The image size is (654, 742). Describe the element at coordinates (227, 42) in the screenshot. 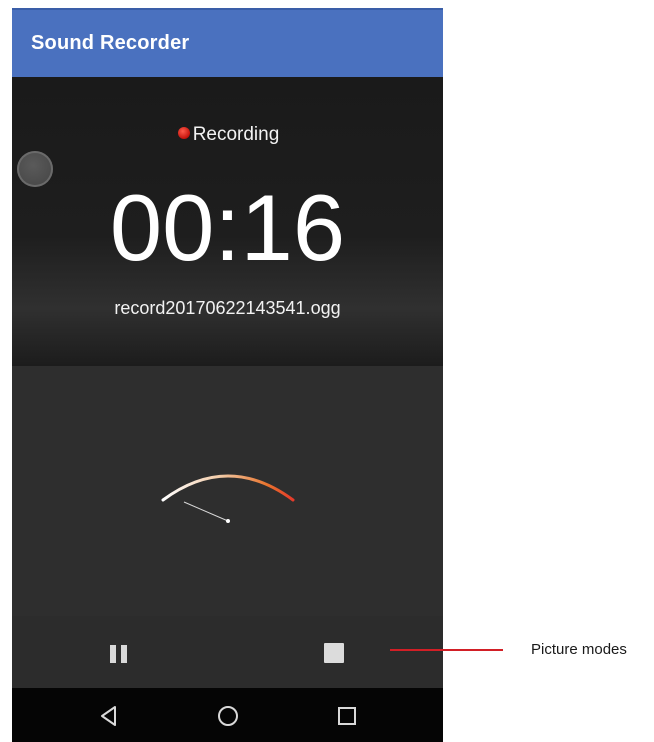

I see `app-bar: Sound Recorder` at that location.